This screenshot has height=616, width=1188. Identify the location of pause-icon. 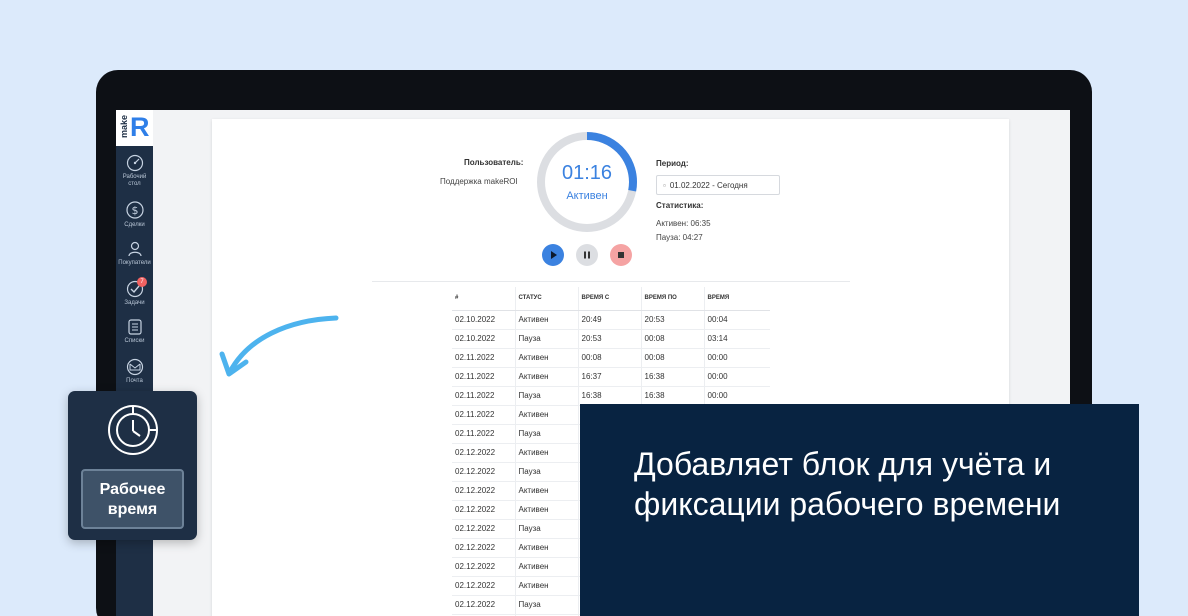
(587, 255).